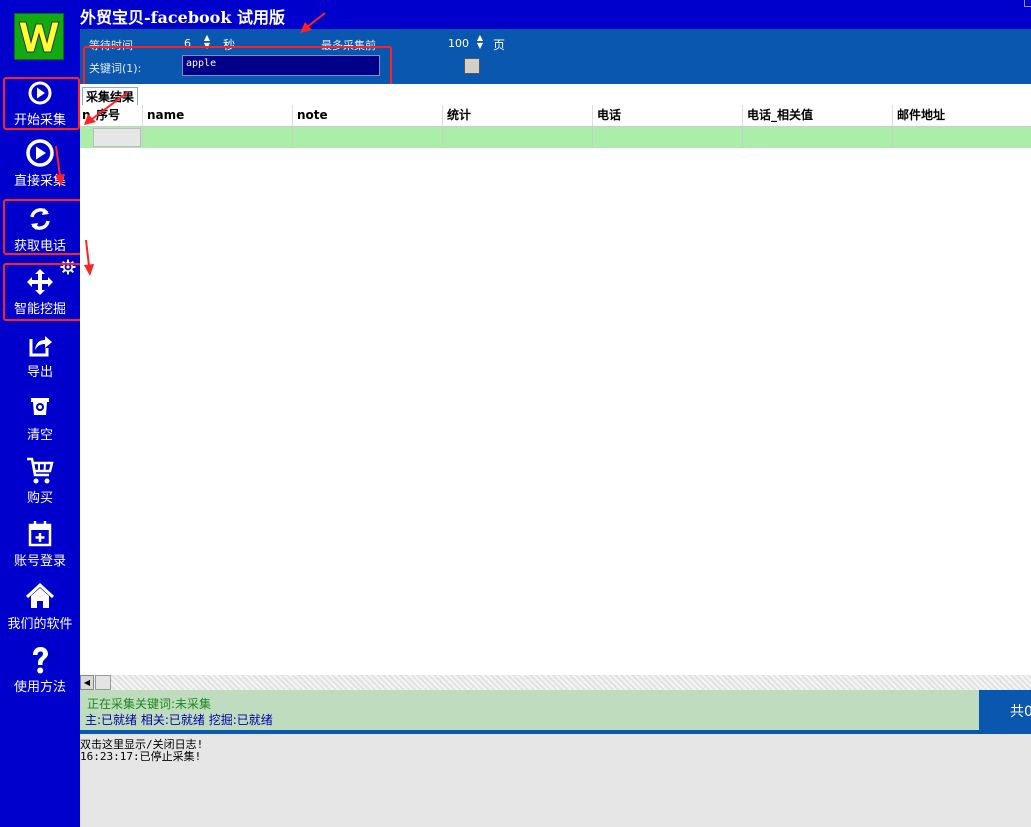  What do you see at coordinates (179, 720) in the screenshot?
I see `ready-states: 主:已就绪 相关:已就绪 挖掘:已就绪` at bounding box center [179, 720].